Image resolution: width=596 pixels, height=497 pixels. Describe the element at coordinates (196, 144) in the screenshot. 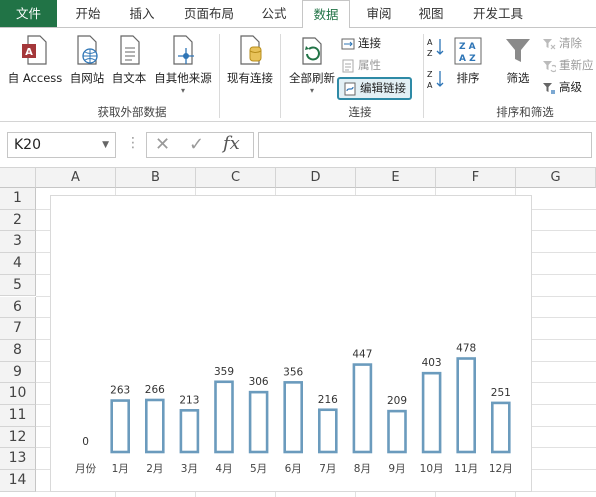

I see `enter-icon: ✓` at that location.